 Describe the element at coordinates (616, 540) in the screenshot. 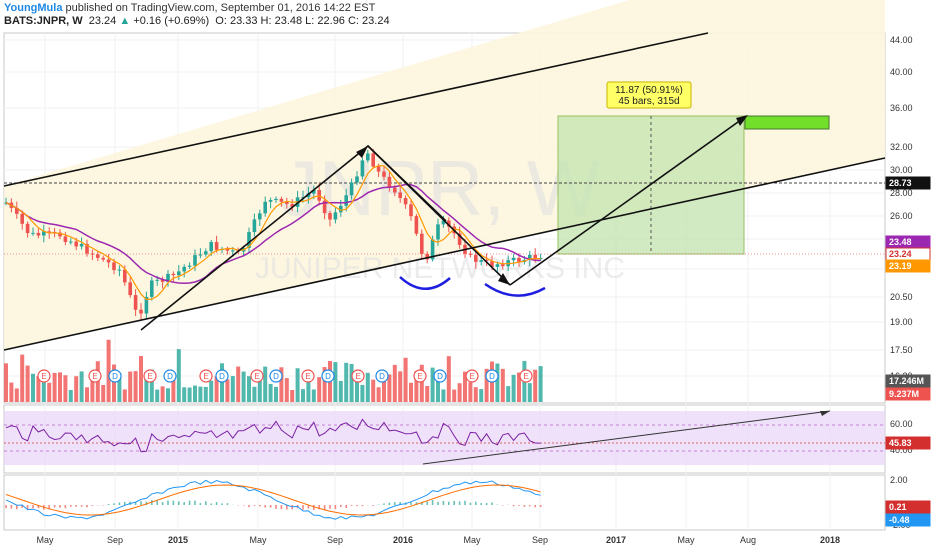

I see `time-tick: 2017` at that location.